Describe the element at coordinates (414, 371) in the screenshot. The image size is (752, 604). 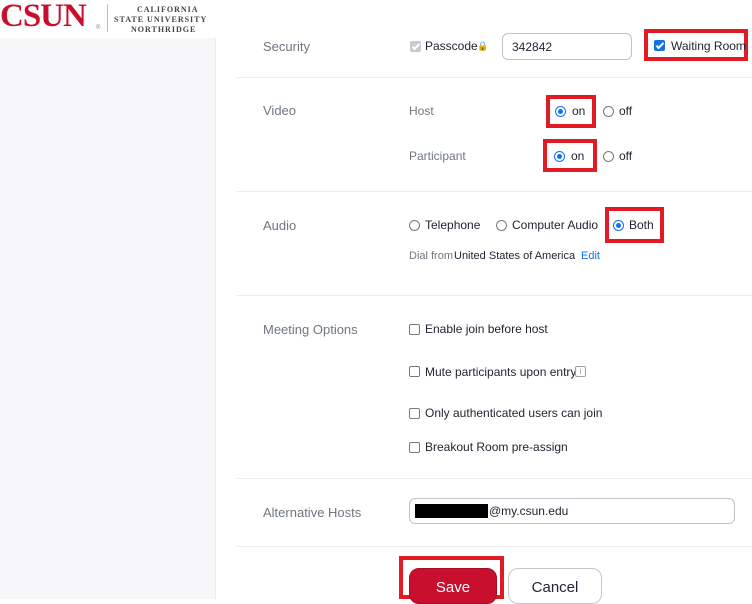
I see `mute-participants-checkbox` at that location.